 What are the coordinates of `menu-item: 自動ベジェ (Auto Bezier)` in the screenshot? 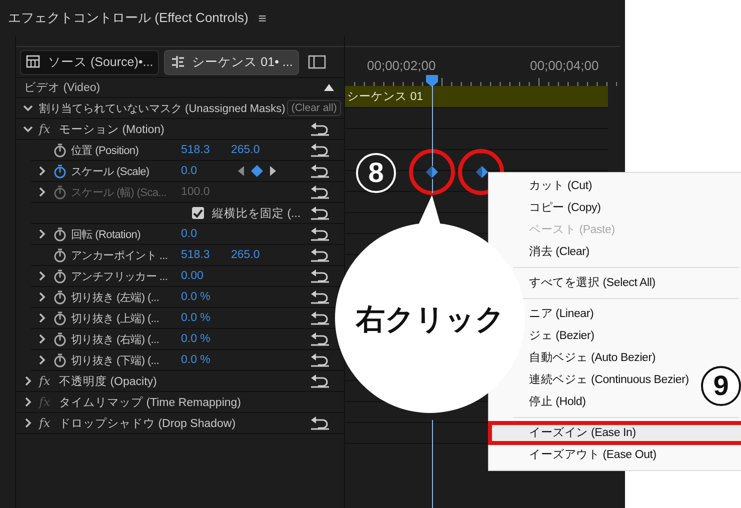 It's located at (592, 358).